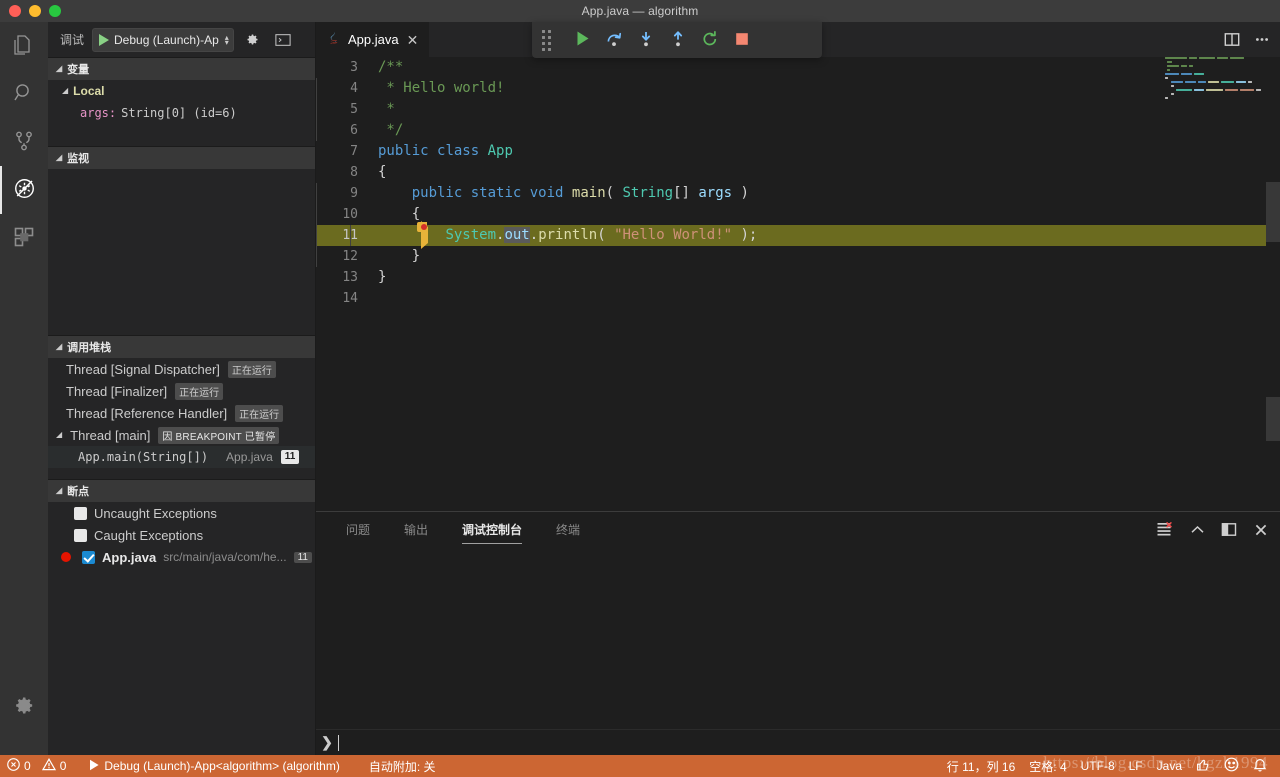 The height and width of the screenshot is (777, 1280). What do you see at coordinates (416, 529) in the screenshot?
I see `tab-output: 输出` at bounding box center [416, 529].